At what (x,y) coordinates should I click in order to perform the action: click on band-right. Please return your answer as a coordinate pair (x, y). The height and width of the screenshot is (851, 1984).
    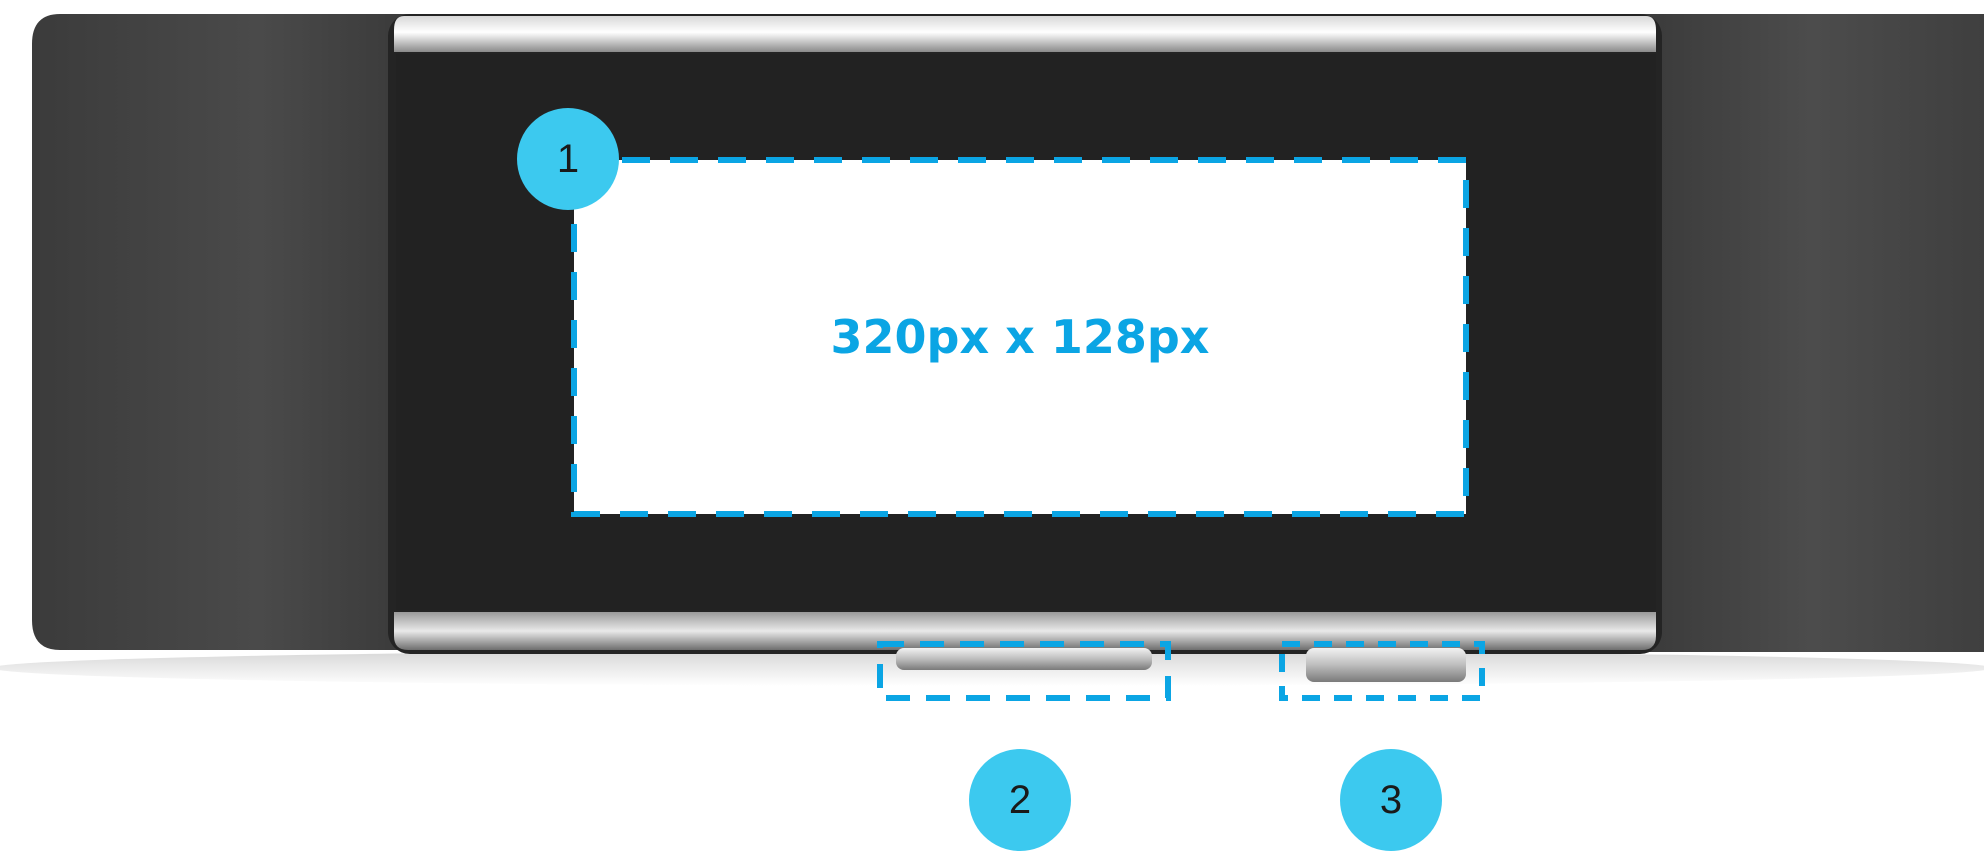
    Looking at the image, I should click on (1812, 333).